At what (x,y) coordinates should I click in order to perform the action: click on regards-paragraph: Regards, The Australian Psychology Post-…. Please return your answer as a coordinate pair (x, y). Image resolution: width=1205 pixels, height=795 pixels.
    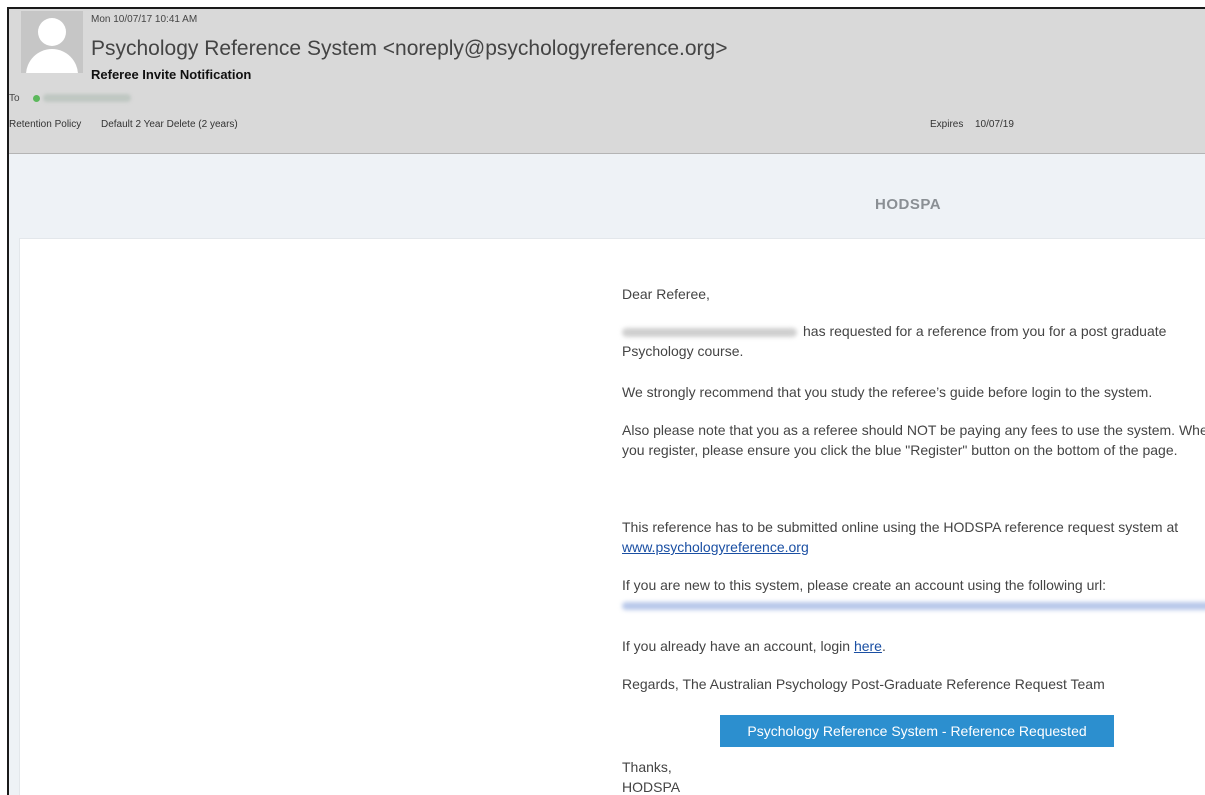
    Looking at the image, I should click on (863, 684).